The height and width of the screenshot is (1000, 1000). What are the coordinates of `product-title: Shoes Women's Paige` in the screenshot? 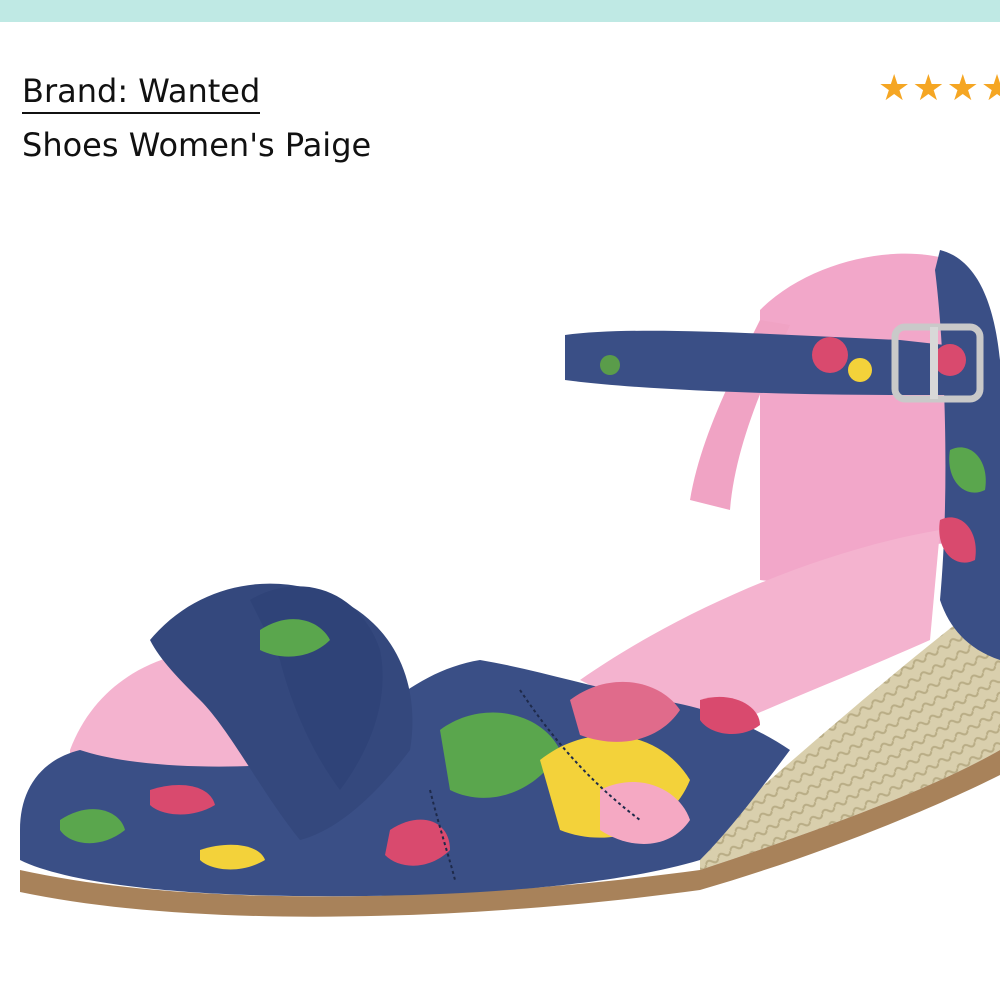 It's located at (197, 145).